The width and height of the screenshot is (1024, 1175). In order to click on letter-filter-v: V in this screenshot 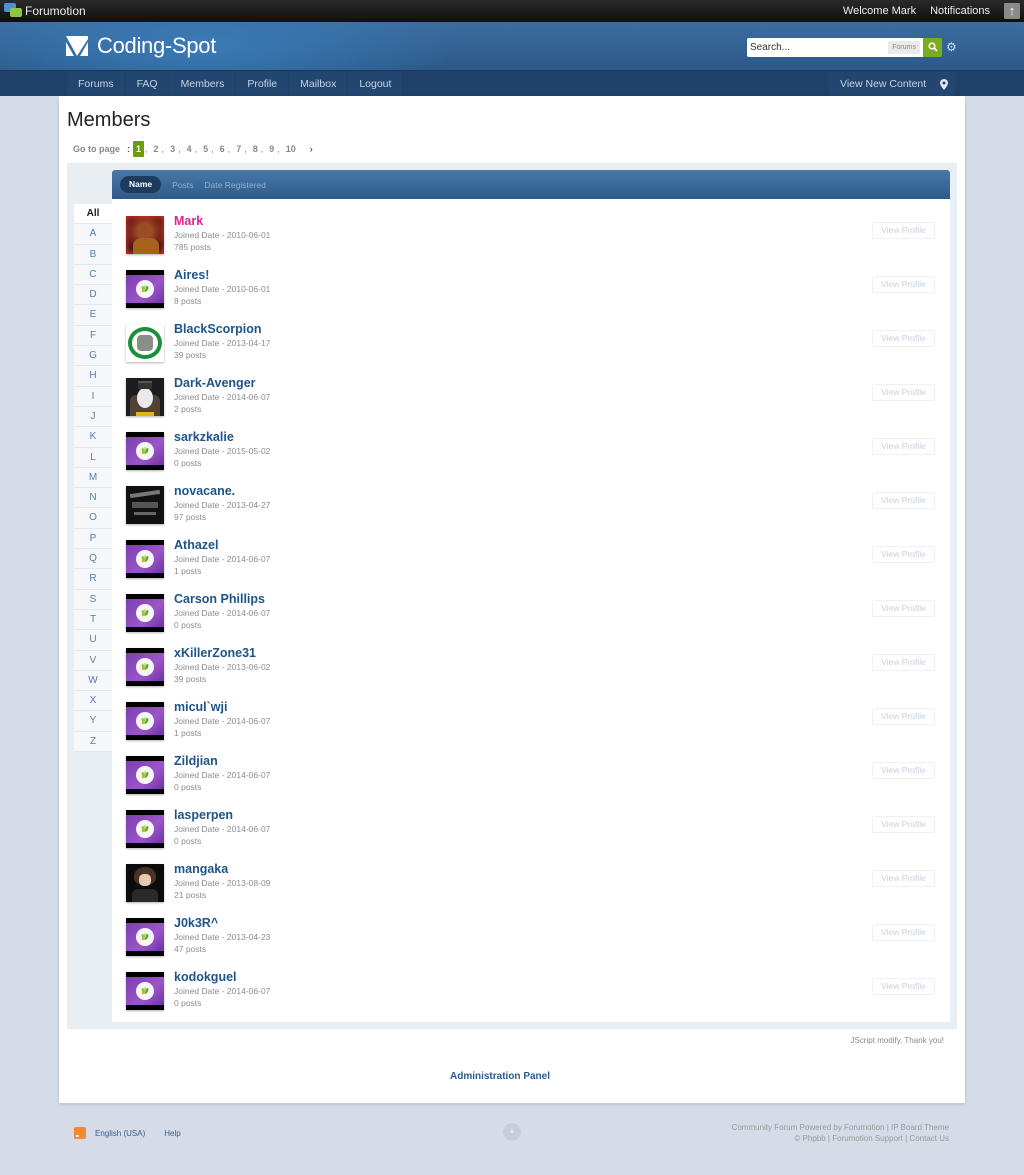, I will do `click(93, 660)`.